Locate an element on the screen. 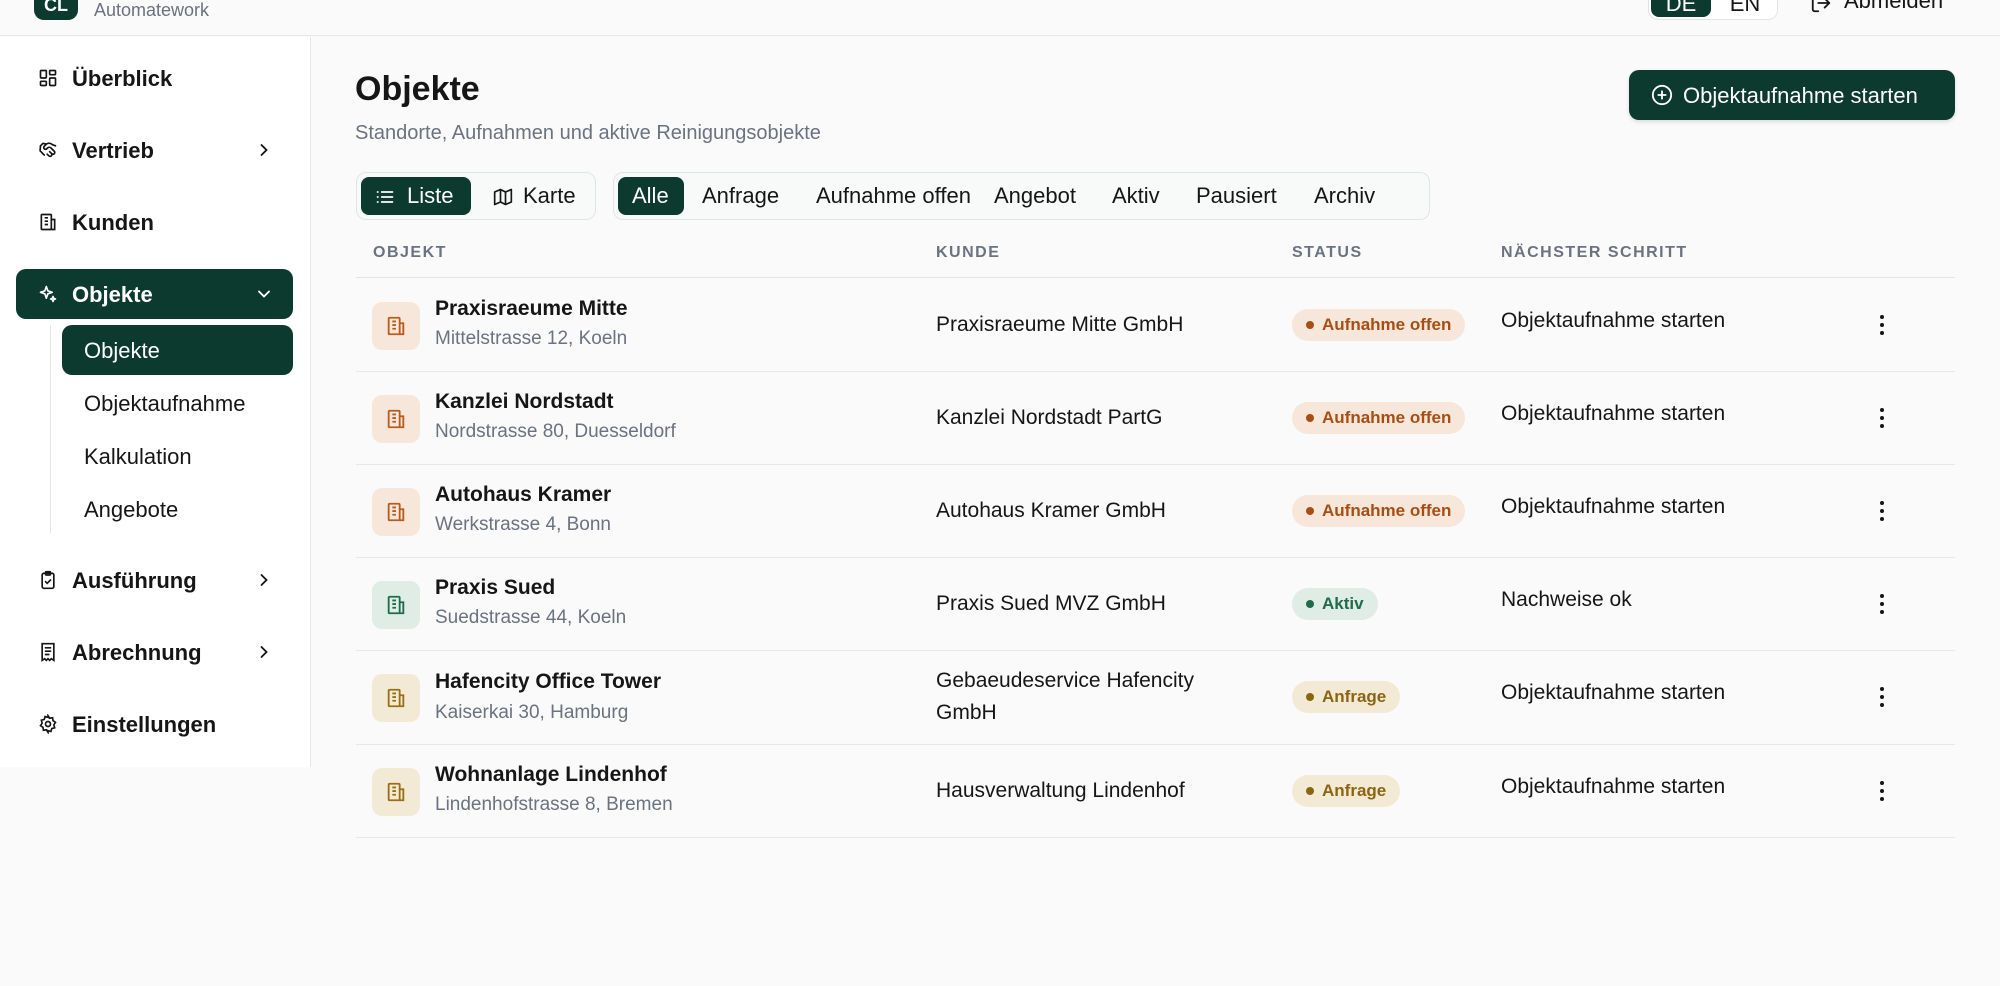 The height and width of the screenshot is (986, 2000). customer-name: Kanzlei Nordstadt PartG is located at coordinates (1049, 417).